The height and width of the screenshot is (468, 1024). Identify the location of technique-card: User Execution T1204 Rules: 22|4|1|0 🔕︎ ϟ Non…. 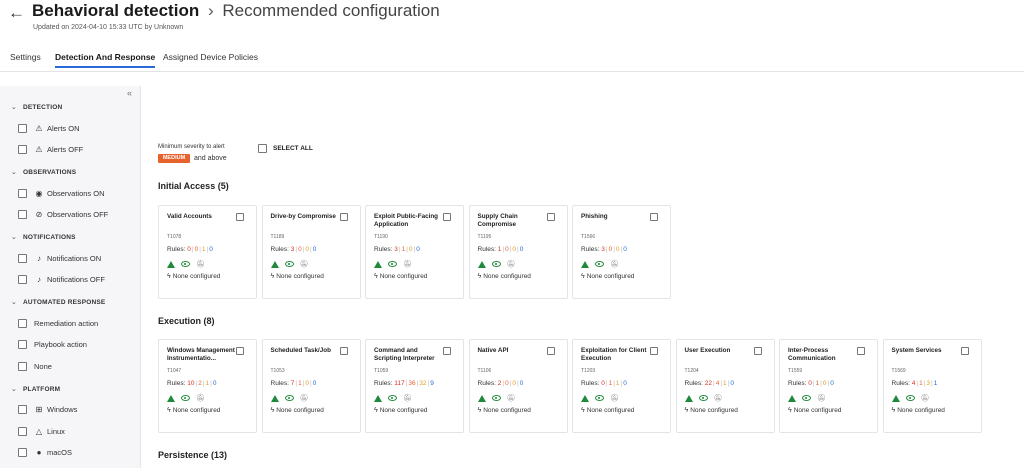
(725, 386).